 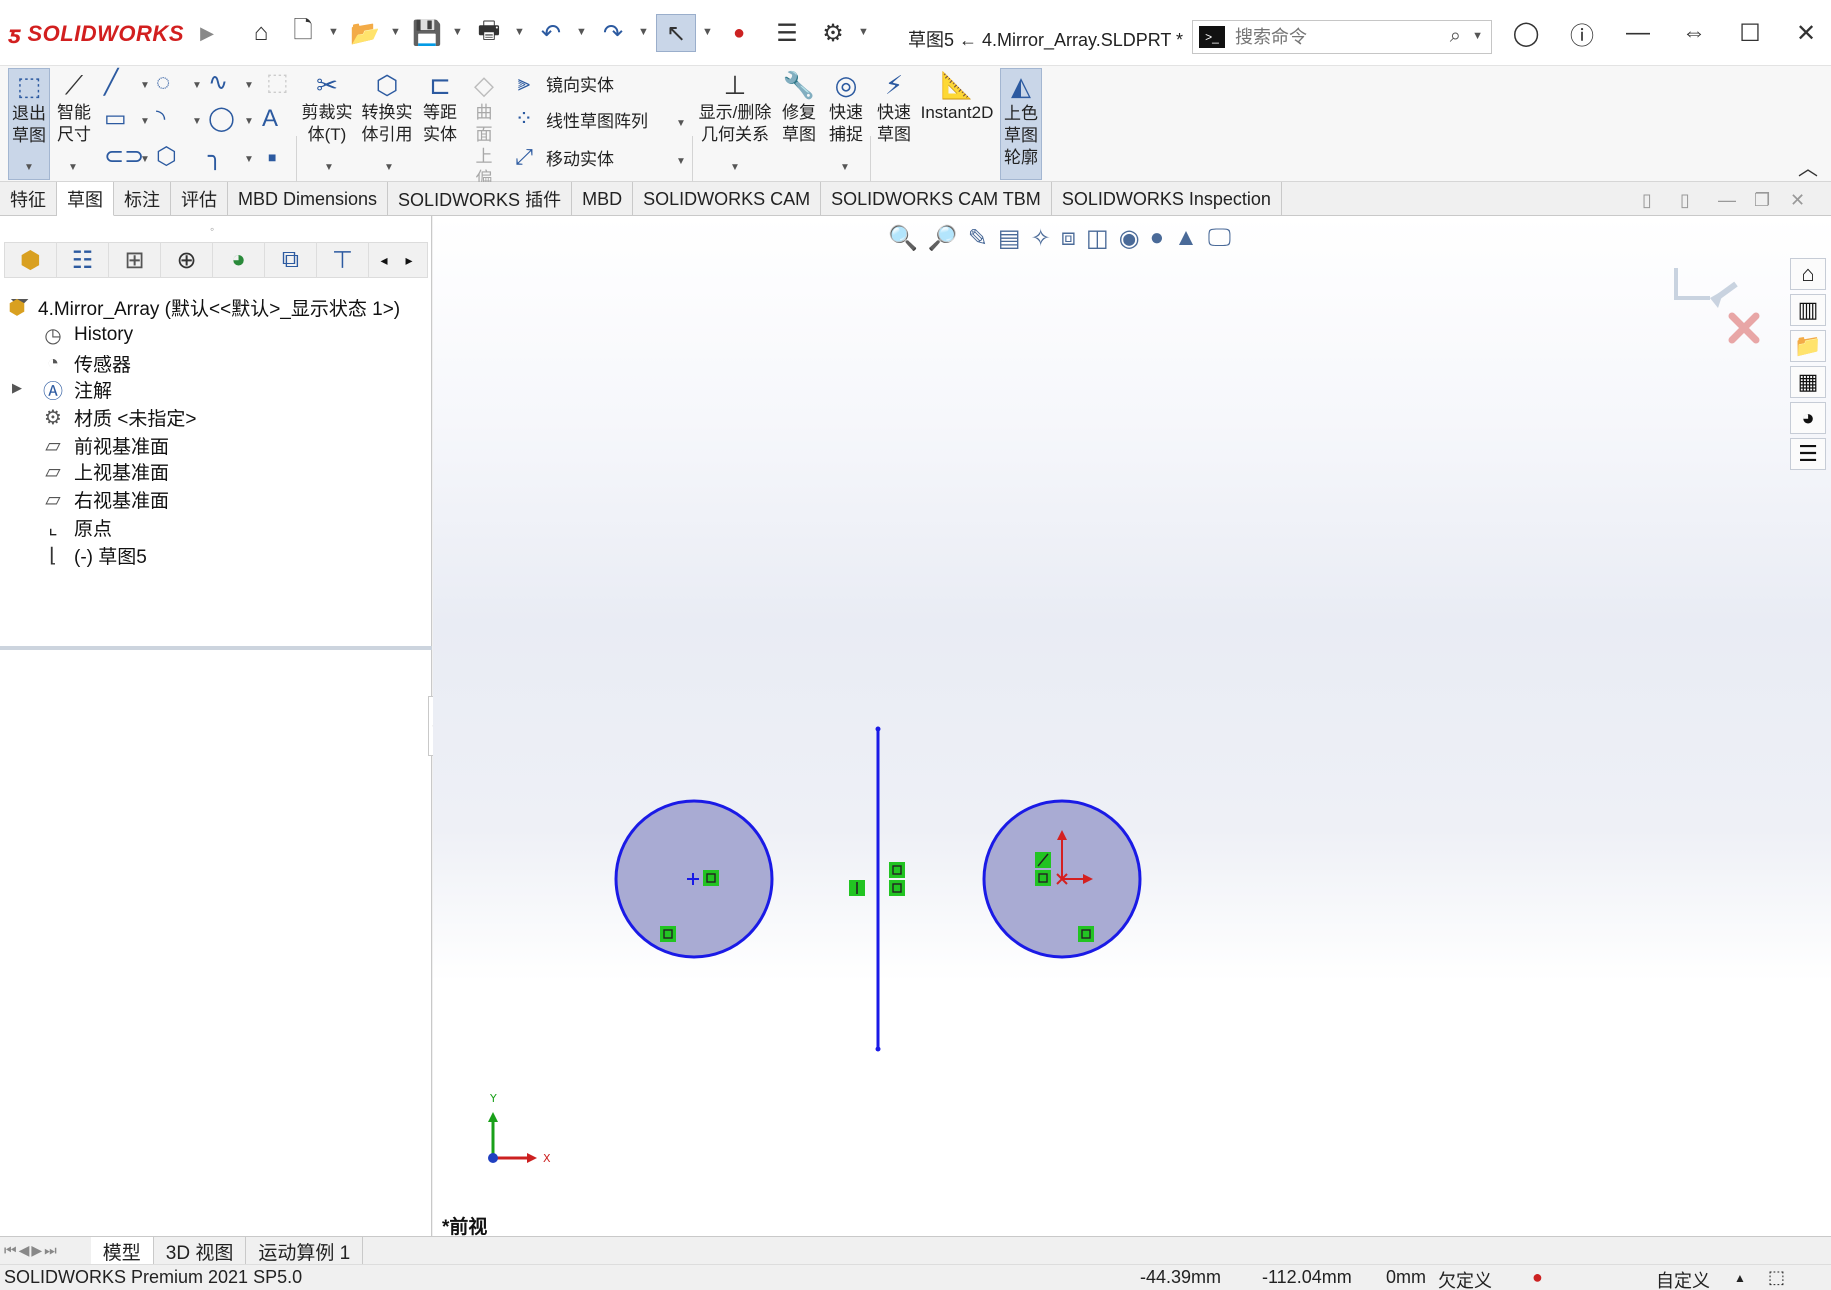 What do you see at coordinates (562, 157) in the screenshot?
I see `move-entities-button: ⤢ 移动实体` at bounding box center [562, 157].